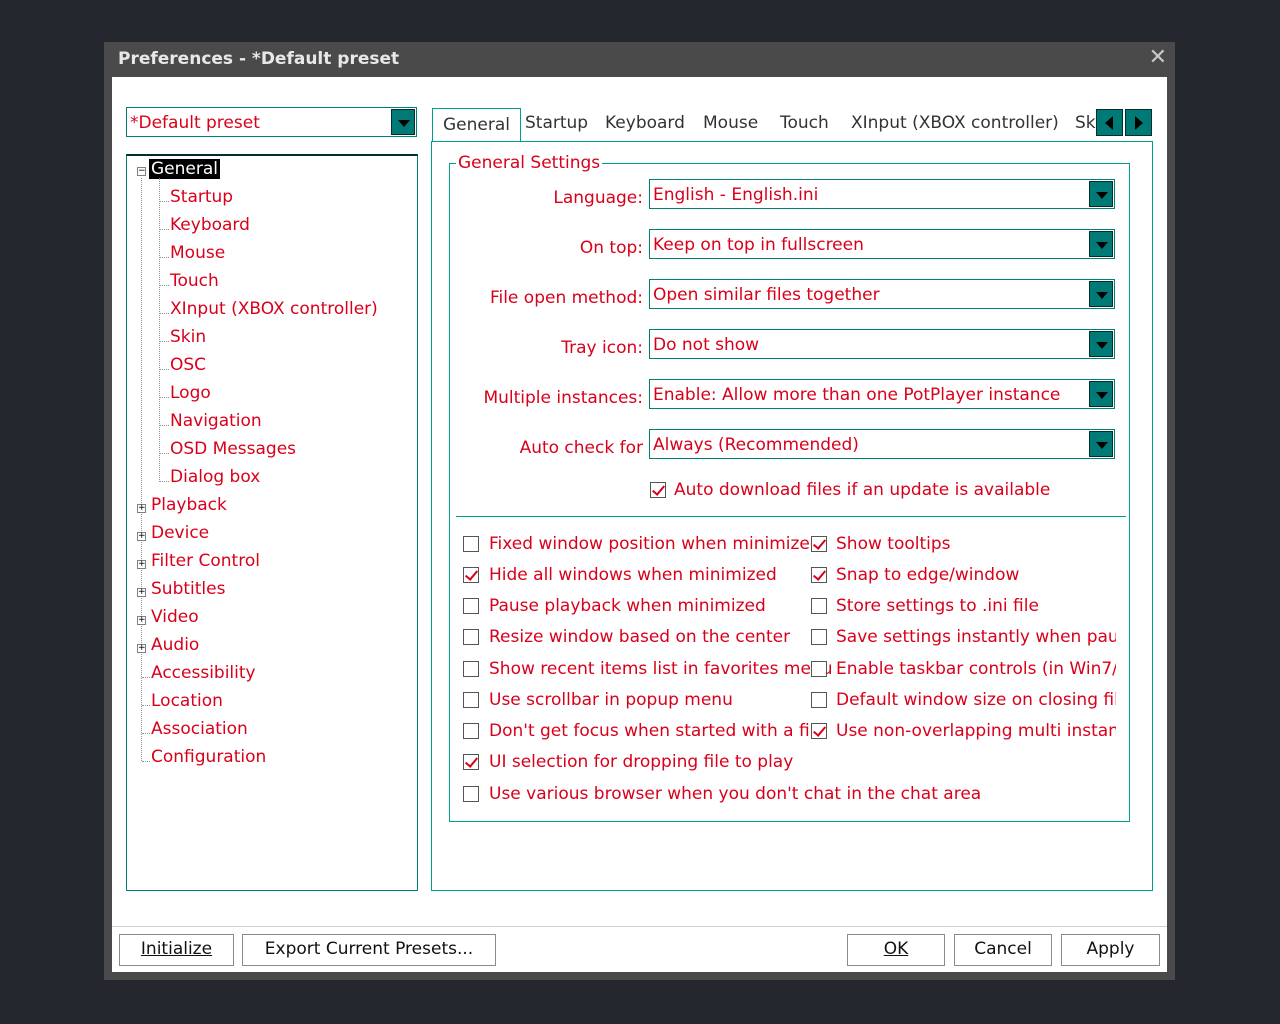  Describe the element at coordinates (955, 123) in the screenshot. I see `tab-xinput-xbox-controller: XInput (XBOX controller)` at that location.